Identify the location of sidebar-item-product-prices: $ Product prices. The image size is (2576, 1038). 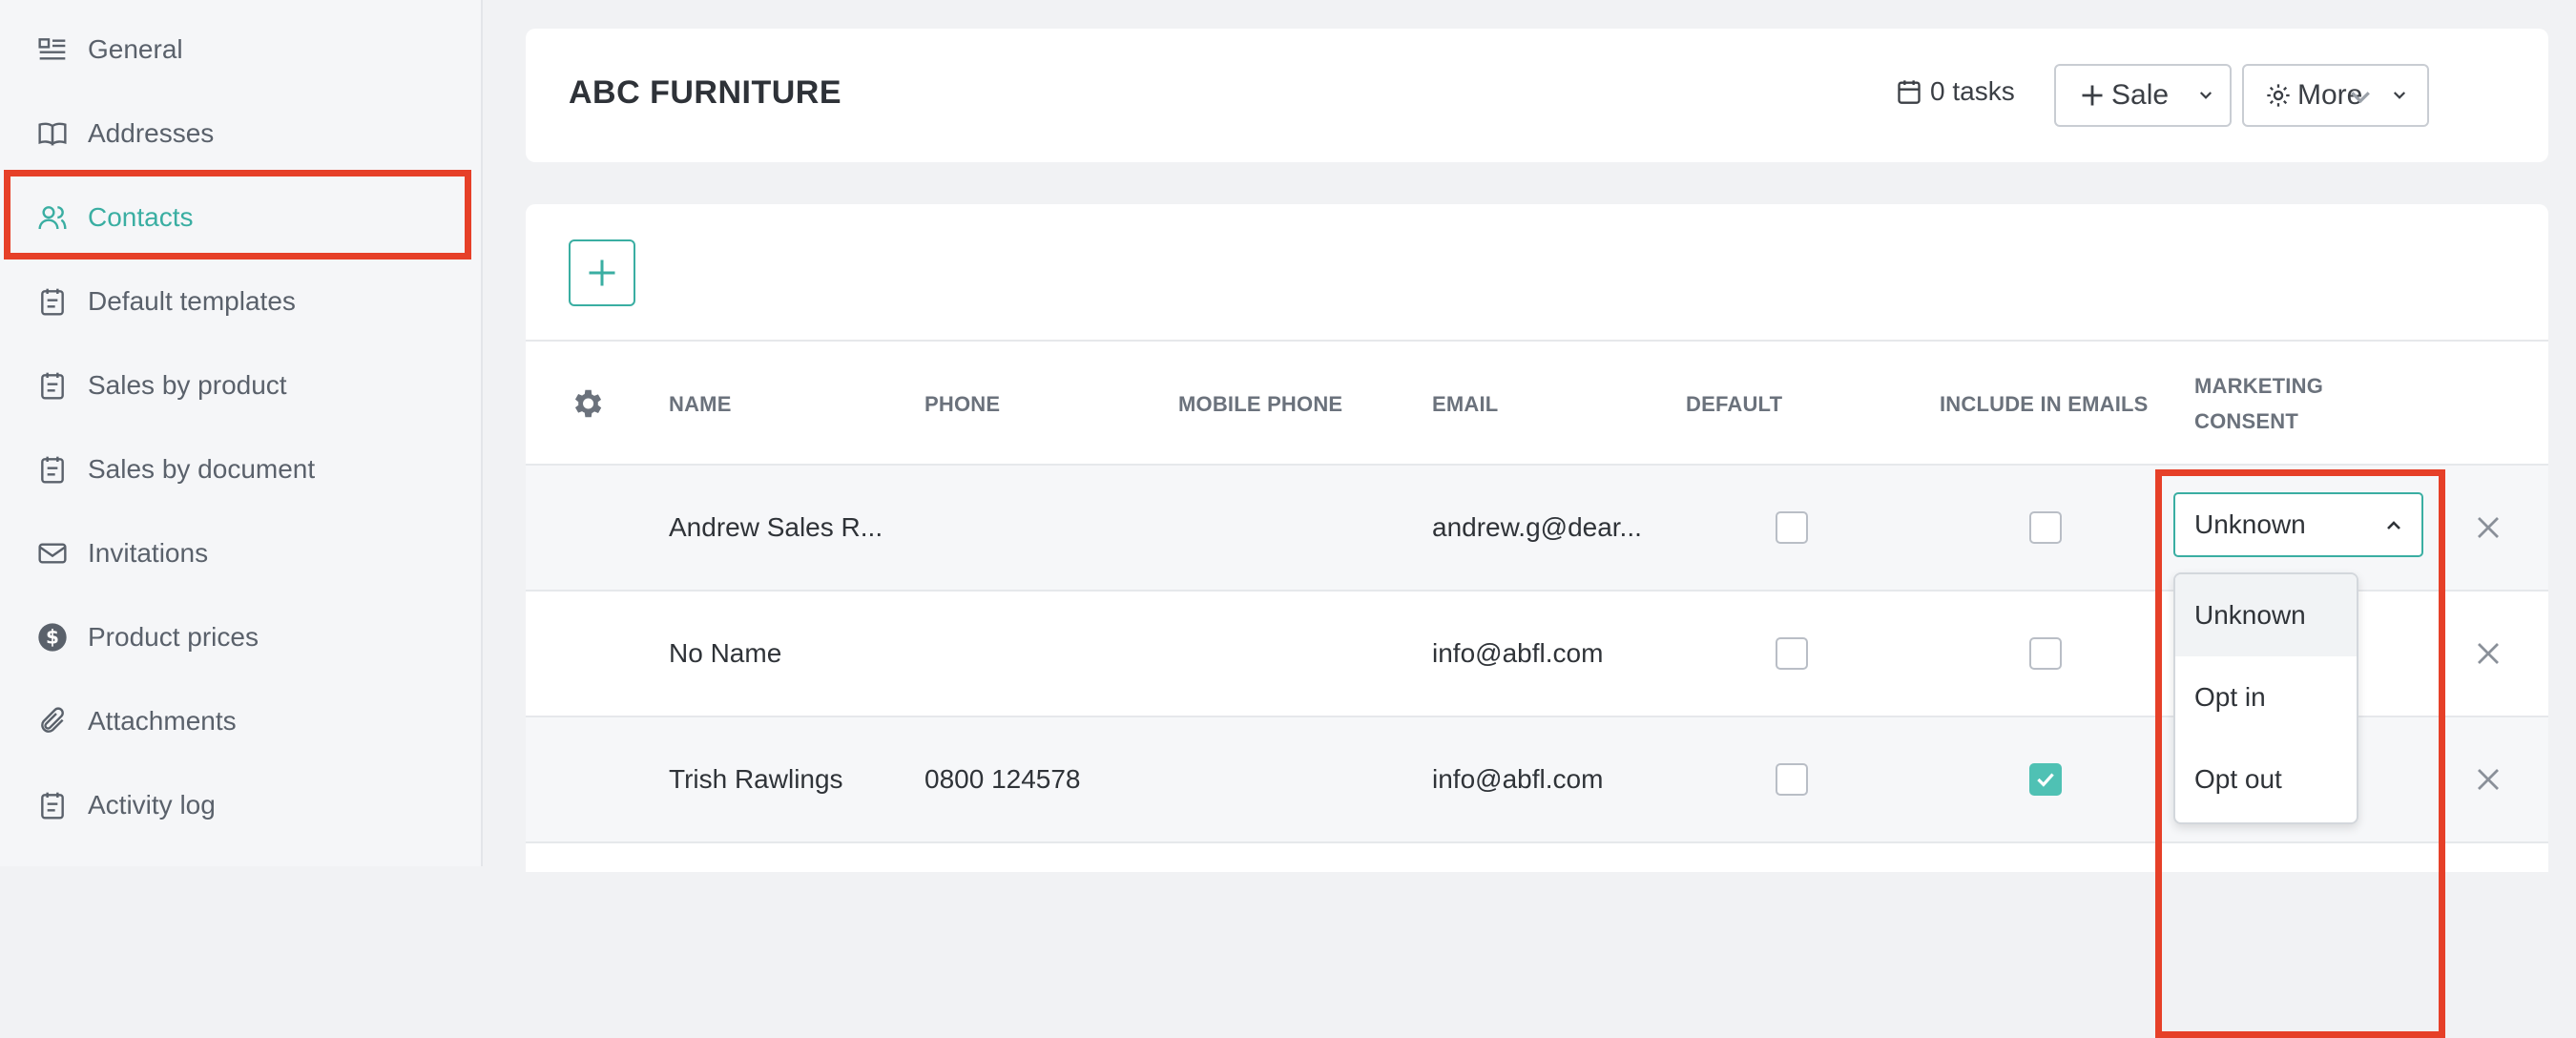
(238, 637).